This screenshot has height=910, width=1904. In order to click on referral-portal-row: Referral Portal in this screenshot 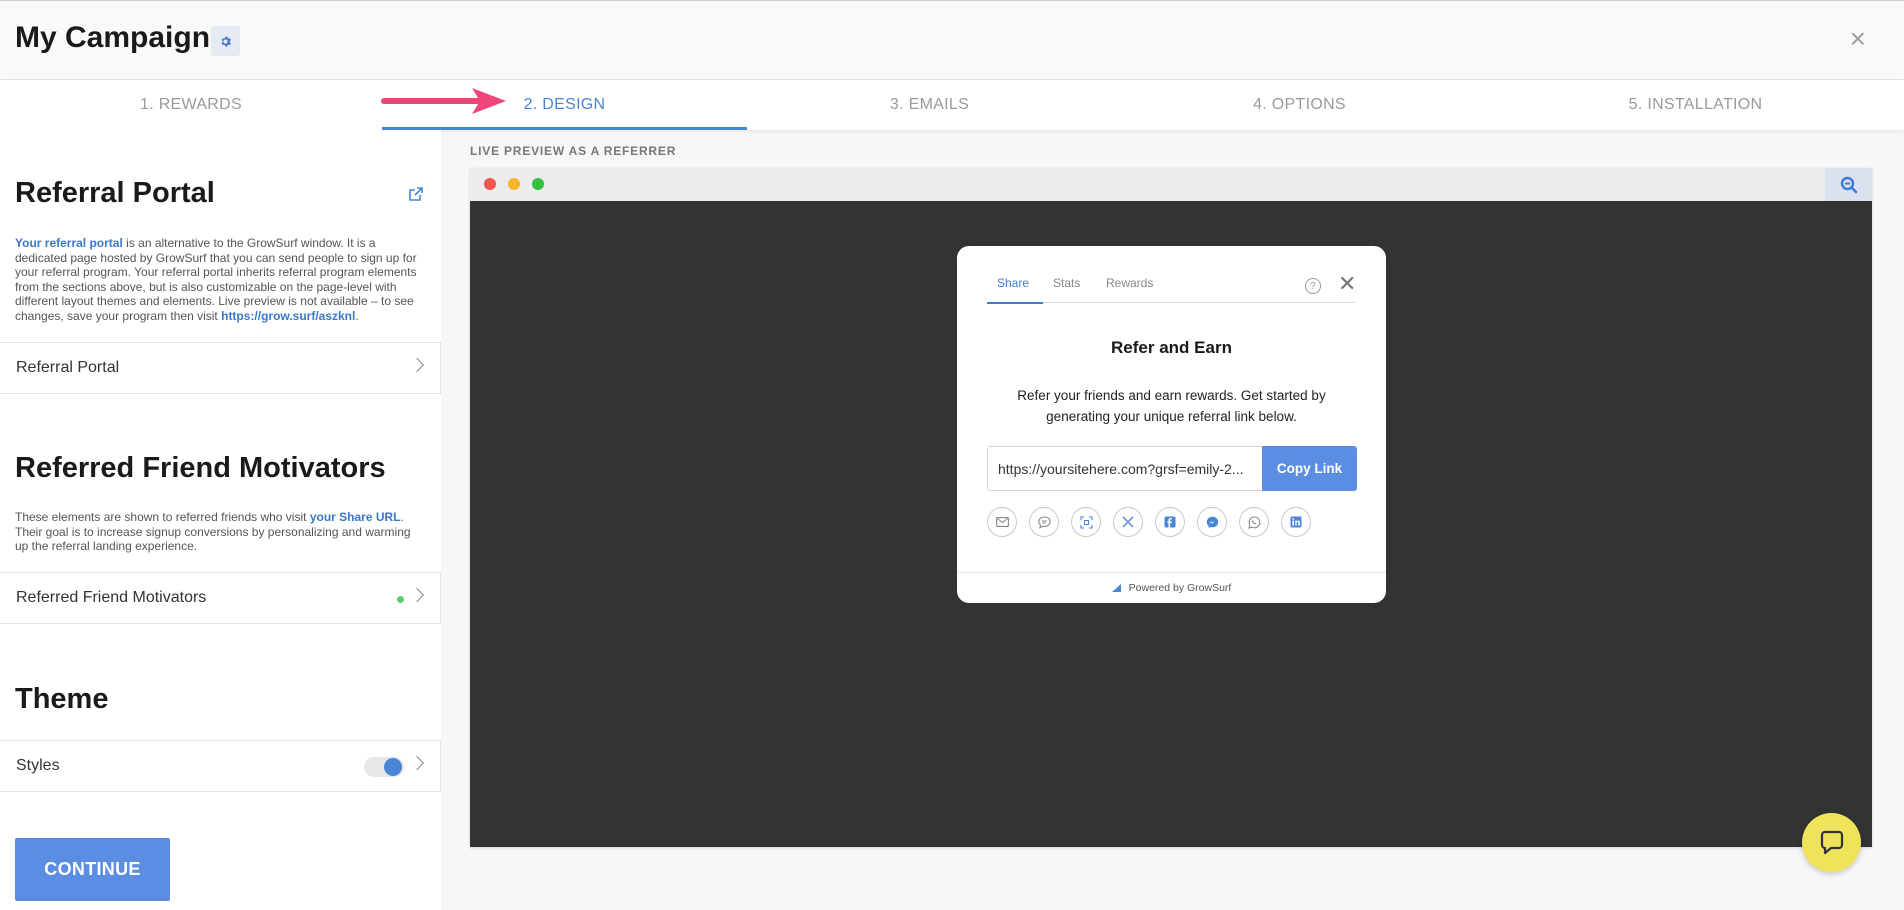, I will do `click(220, 368)`.